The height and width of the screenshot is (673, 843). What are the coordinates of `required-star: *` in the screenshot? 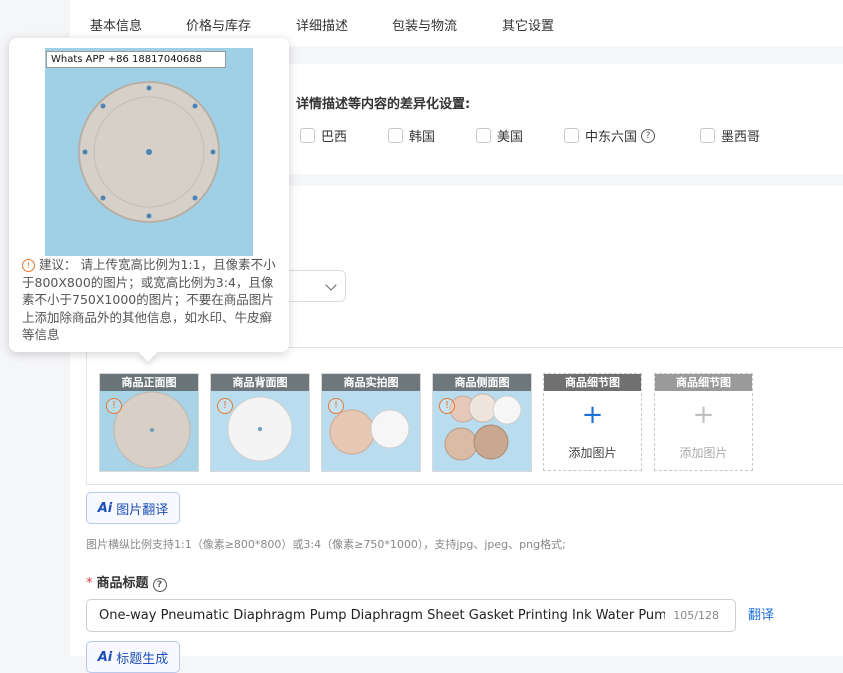 It's located at (89, 583).